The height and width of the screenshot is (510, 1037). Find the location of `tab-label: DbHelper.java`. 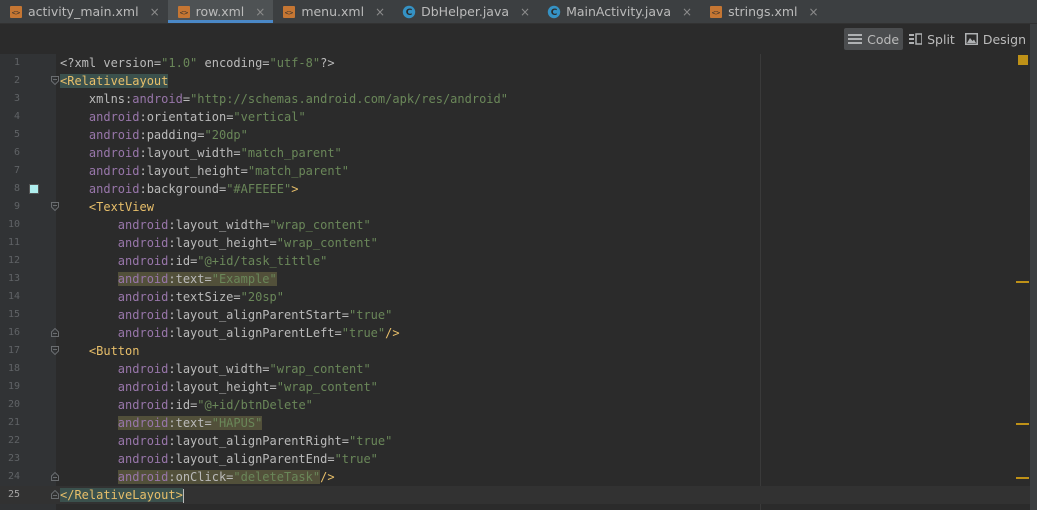

tab-label: DbHelper.java is located at coordinates (465, 11).